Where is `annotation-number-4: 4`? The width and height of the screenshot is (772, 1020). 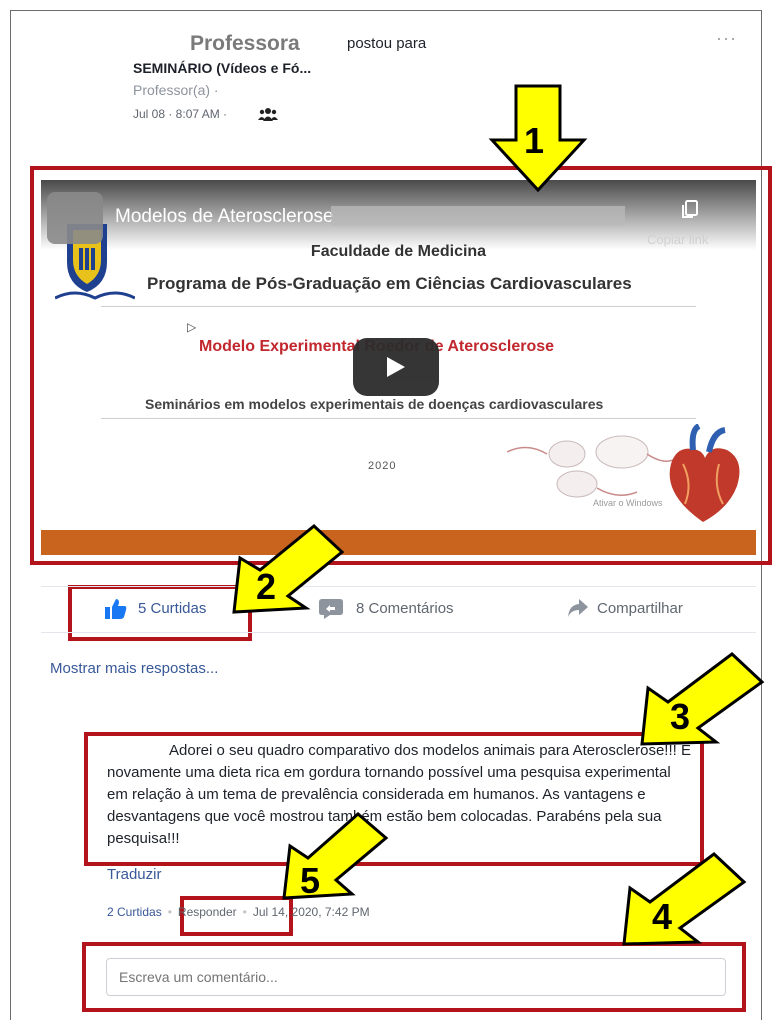
annotation-number-4: 4 is located at coordinates (662, 916).